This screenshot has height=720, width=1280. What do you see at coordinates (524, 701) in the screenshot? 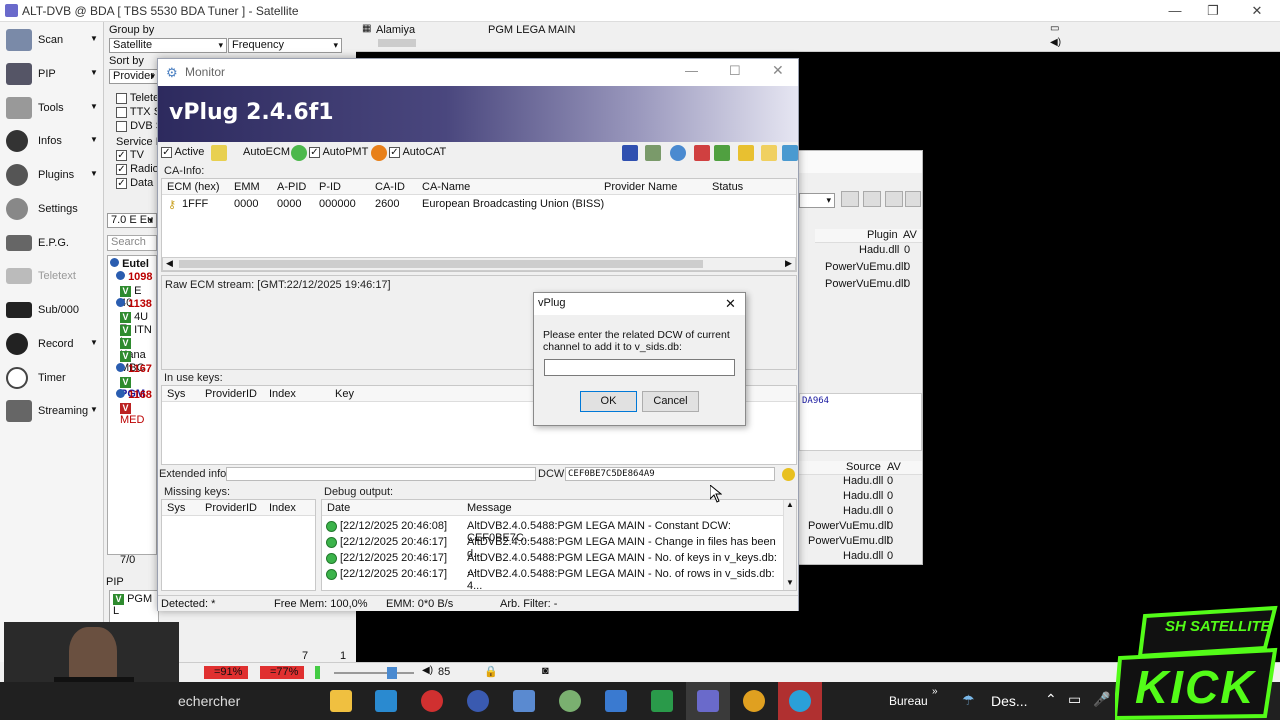
I see `app-icon-laptop` at bounding box center [524, 701].